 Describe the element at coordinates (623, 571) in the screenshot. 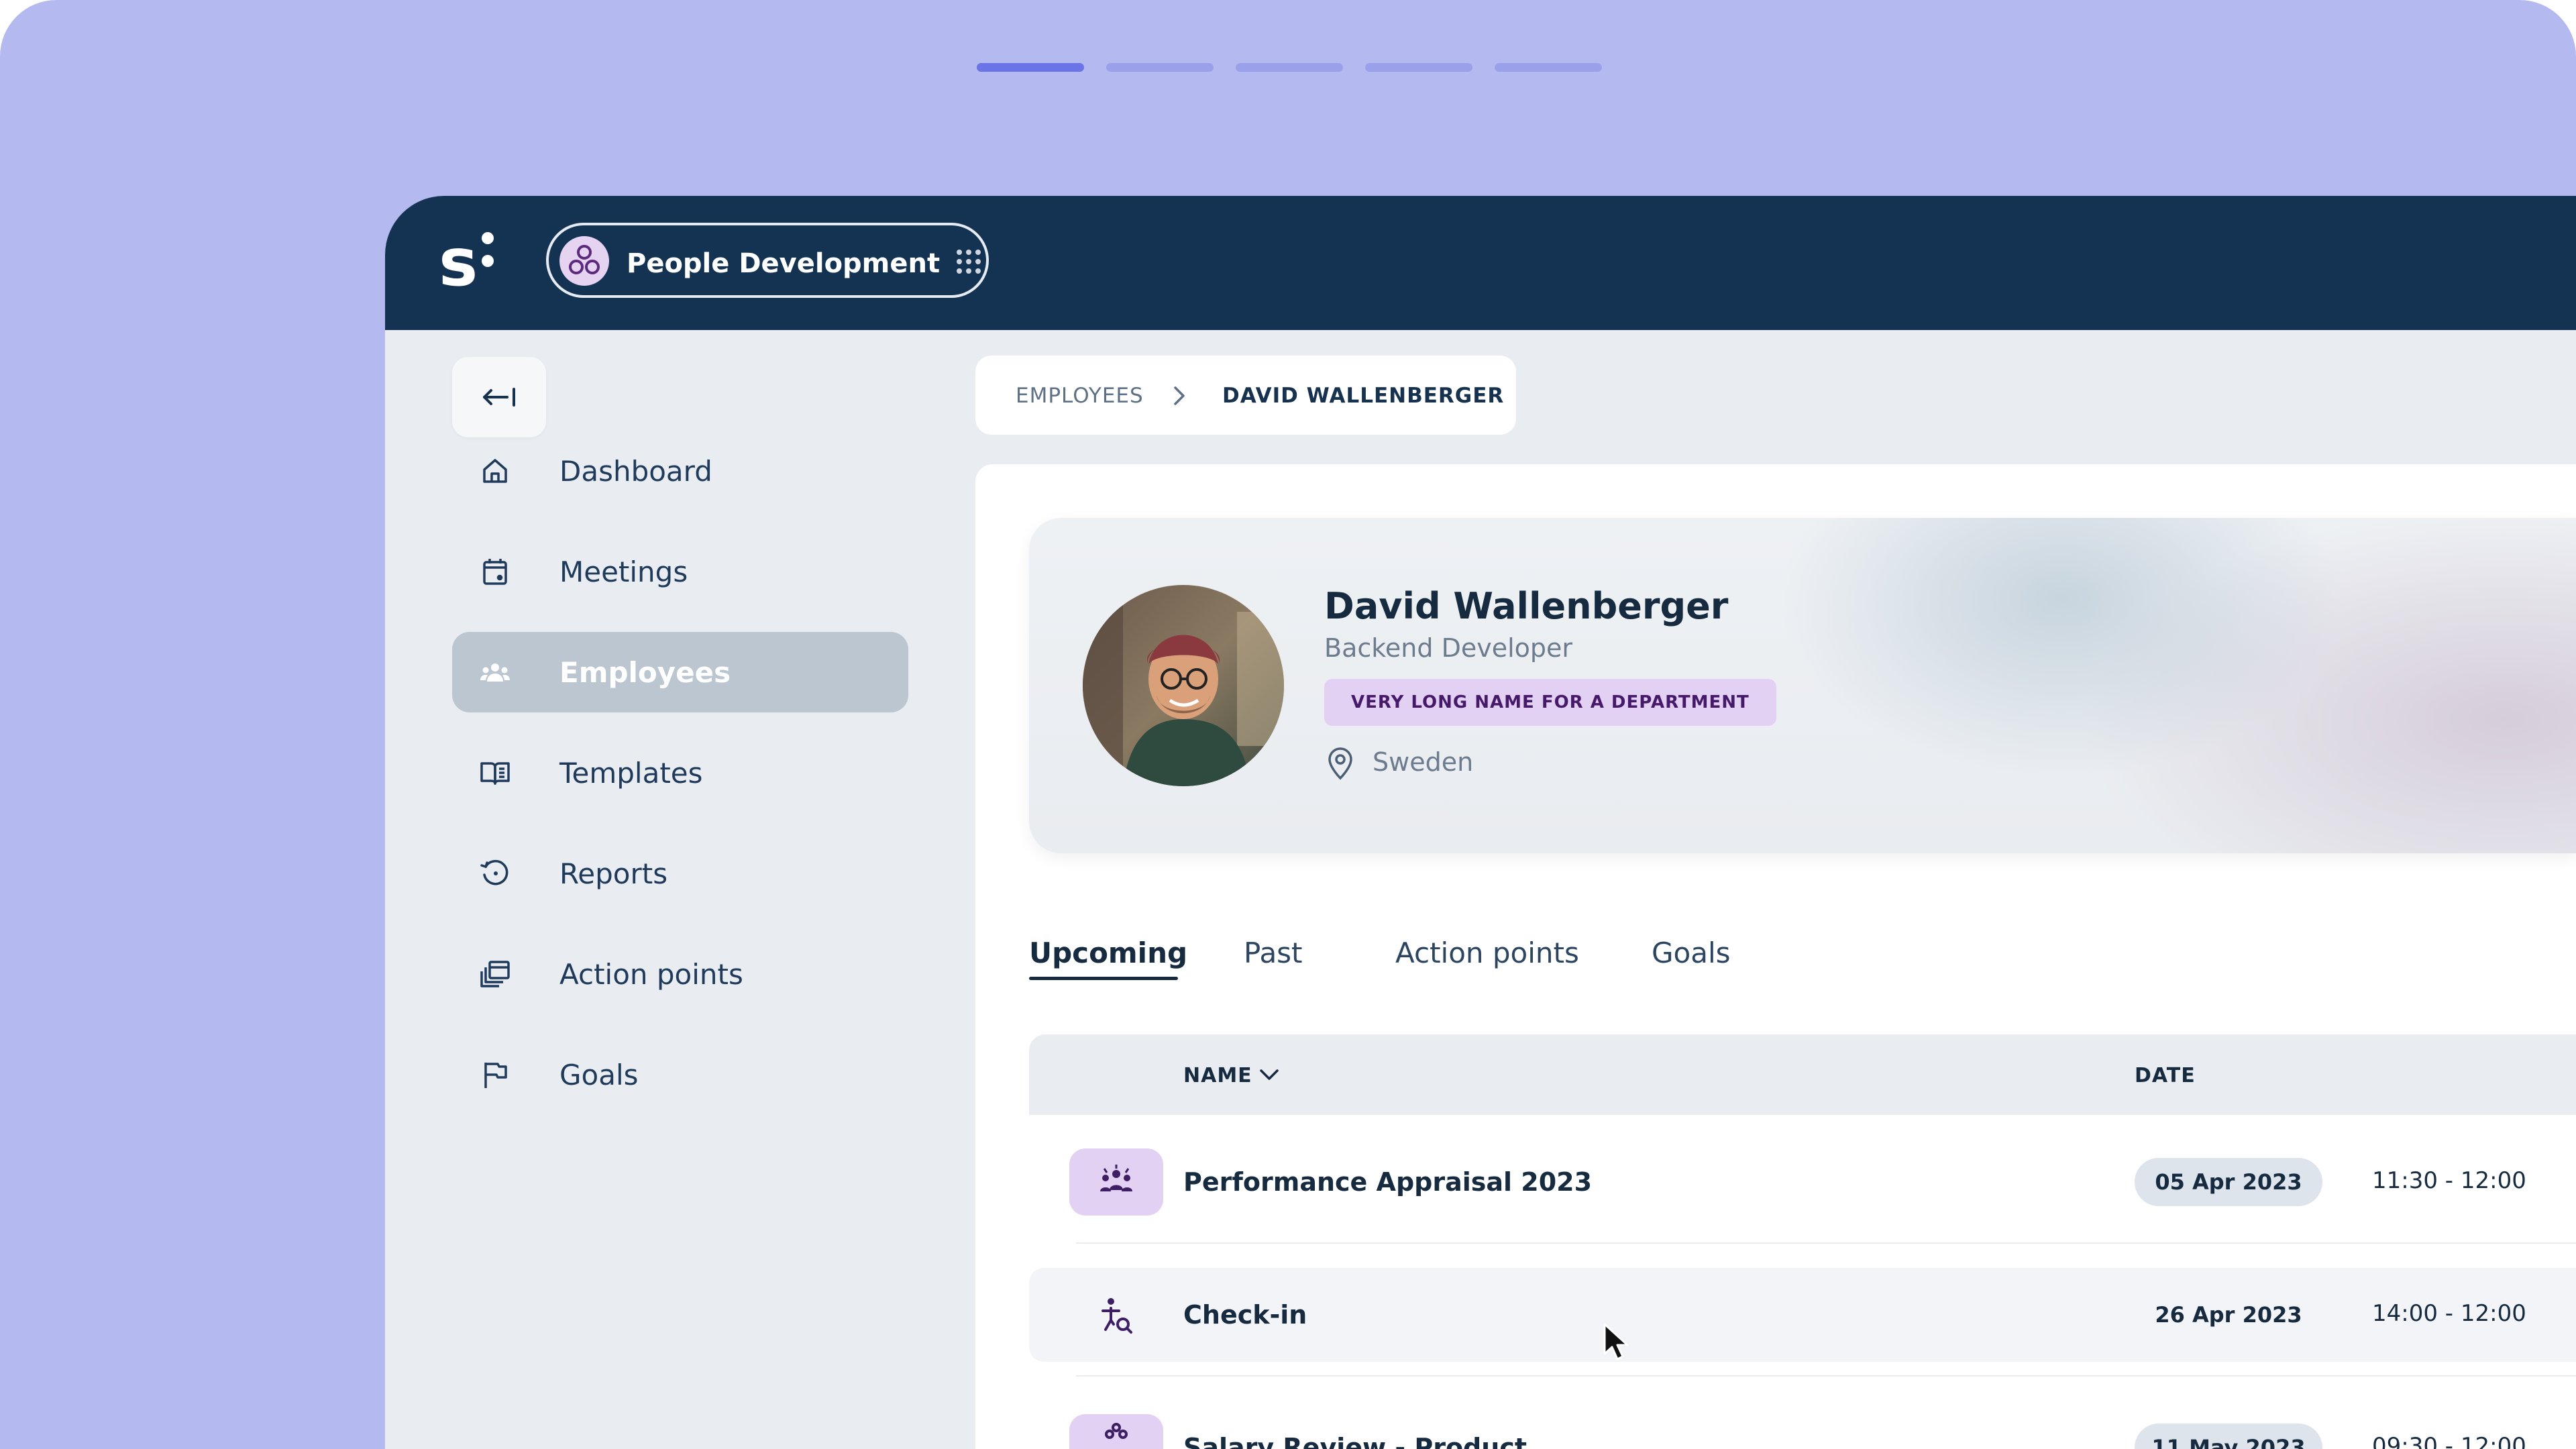

I see `sidebar-item-label: Meetings` at that location.